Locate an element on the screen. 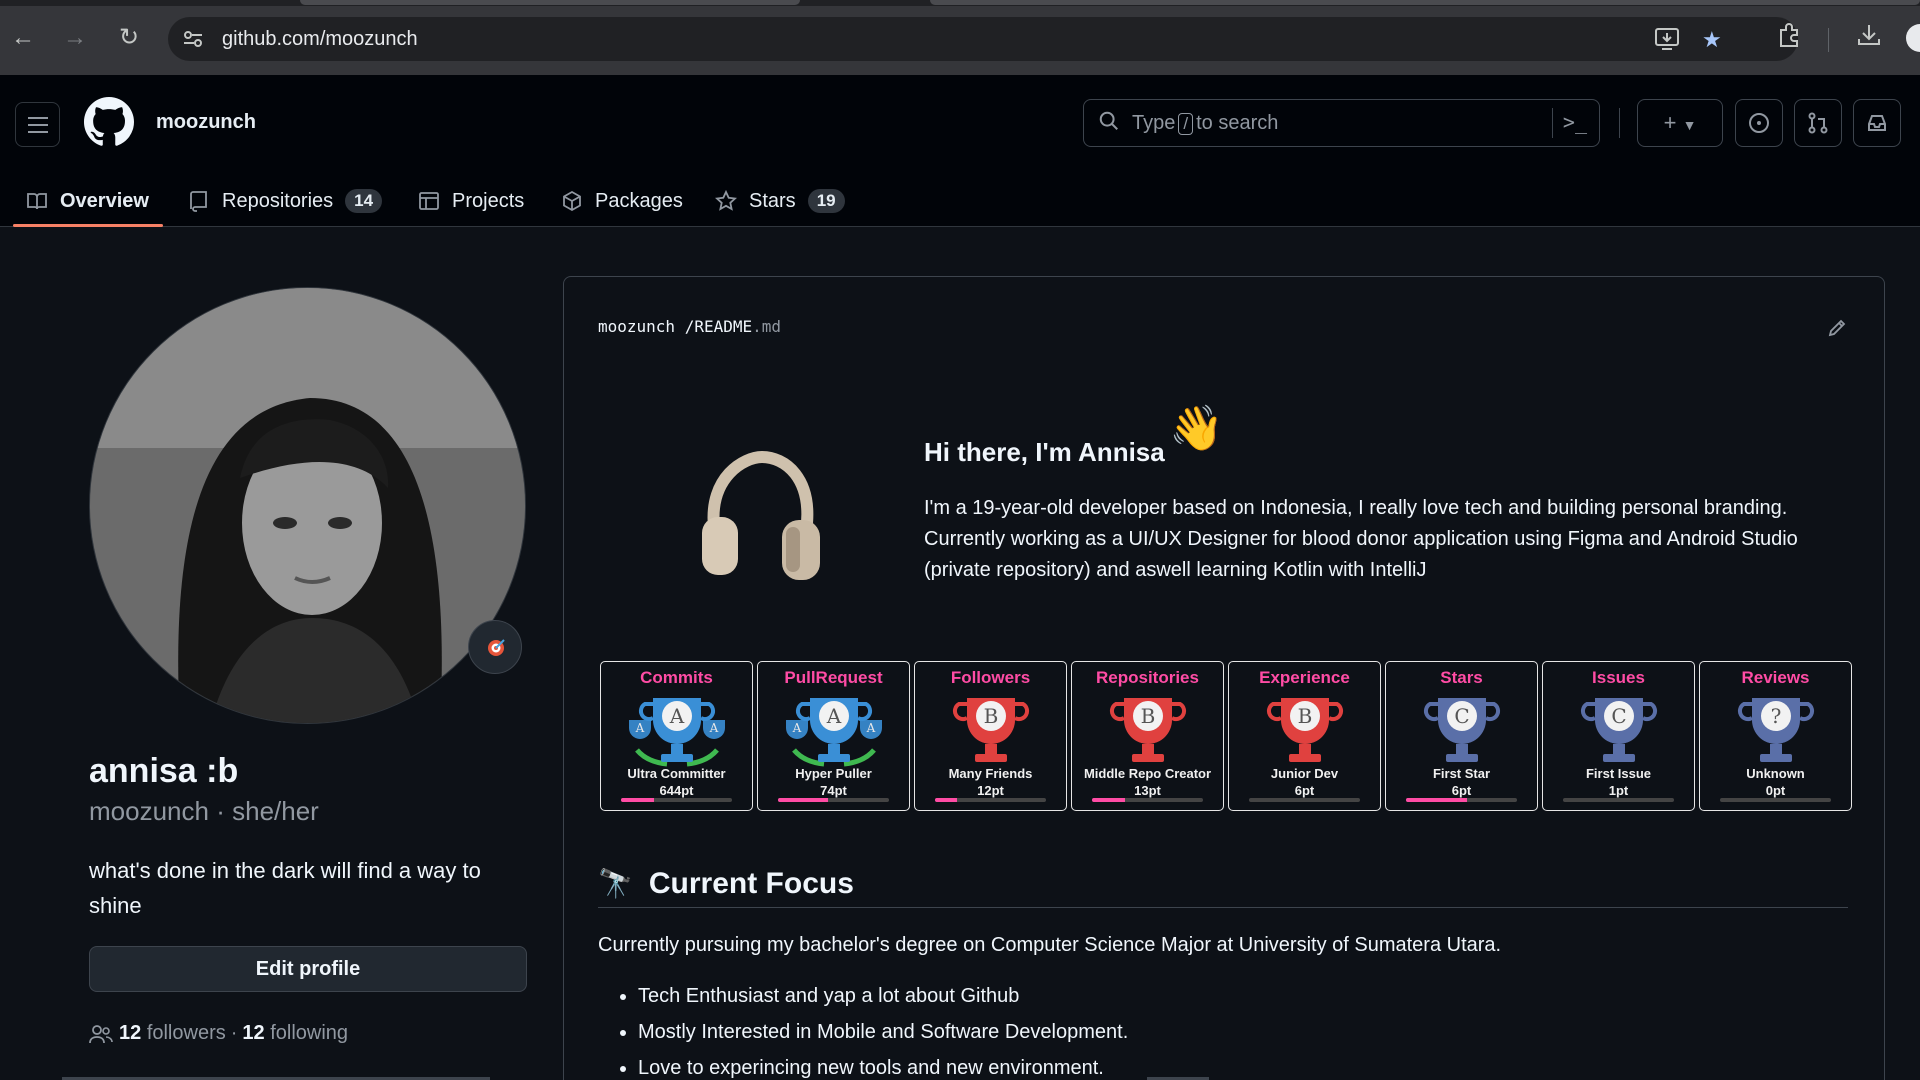 Image resolution: width=1920 pixels, height=1080 pixels. follow-stats: 12 followers · 12 following is located at coordinates (218, 1033).